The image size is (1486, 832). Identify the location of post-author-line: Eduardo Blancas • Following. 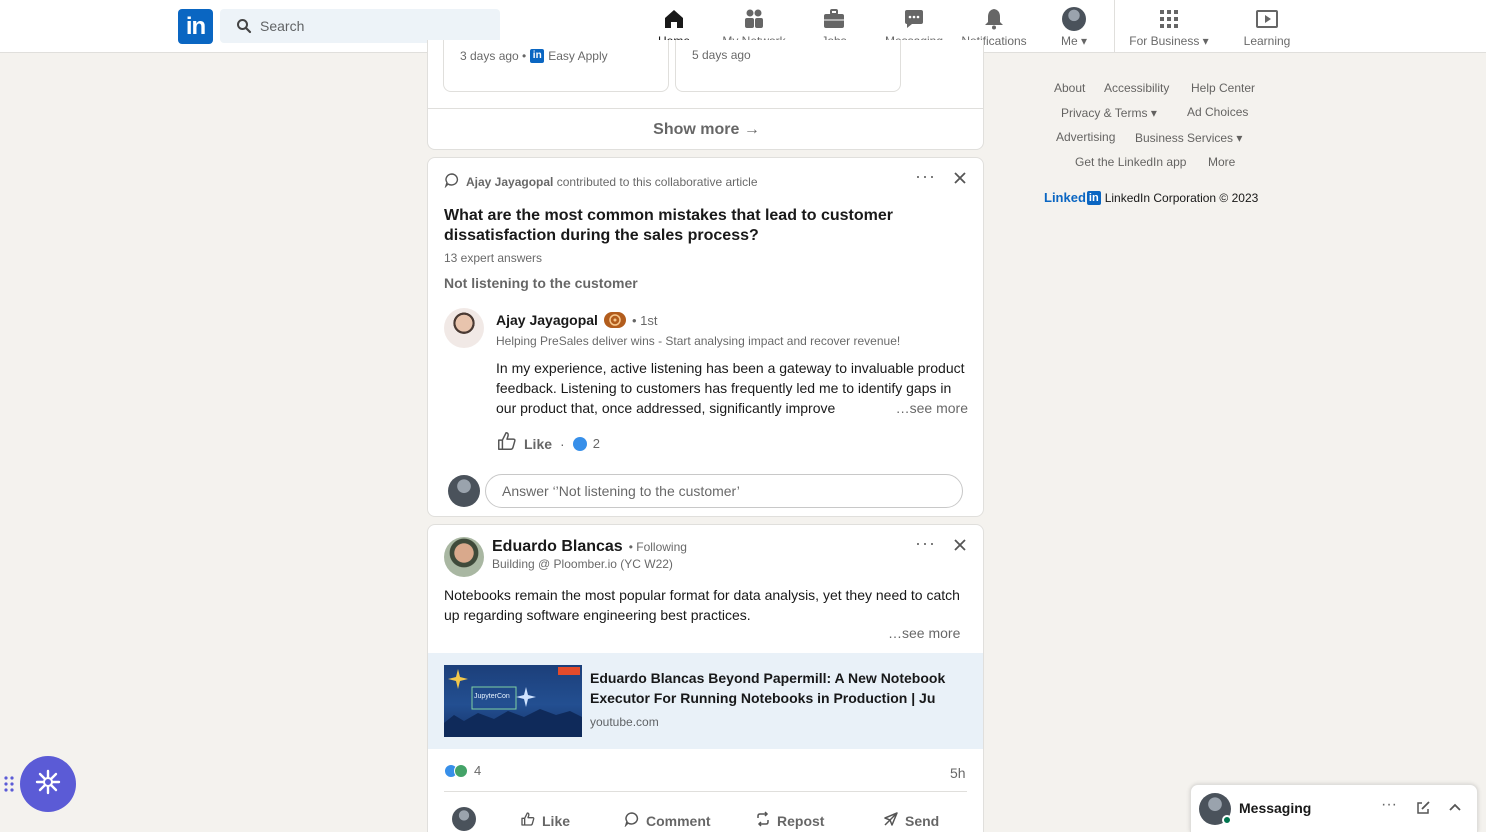
(589, 547).